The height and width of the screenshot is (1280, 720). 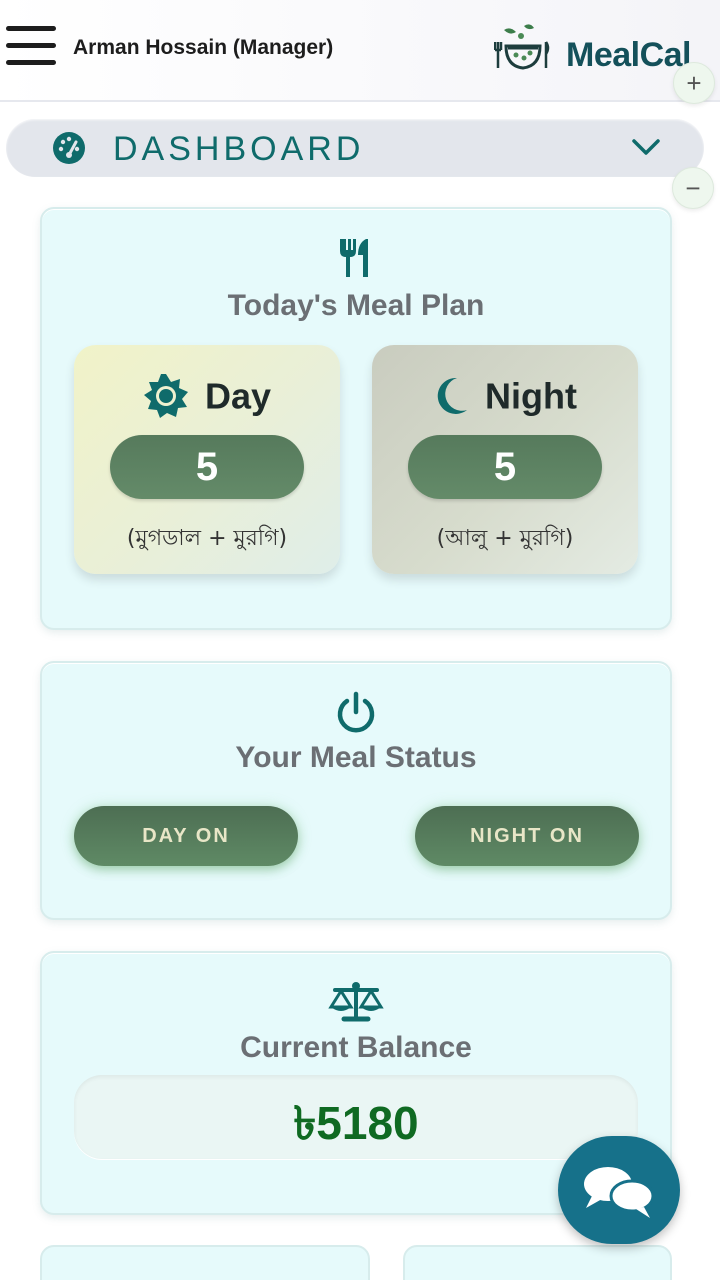 What do you see at coordinates (537, 1262) in the screenshot?
I see `next-card-right` at bounding box center [537, 1262].